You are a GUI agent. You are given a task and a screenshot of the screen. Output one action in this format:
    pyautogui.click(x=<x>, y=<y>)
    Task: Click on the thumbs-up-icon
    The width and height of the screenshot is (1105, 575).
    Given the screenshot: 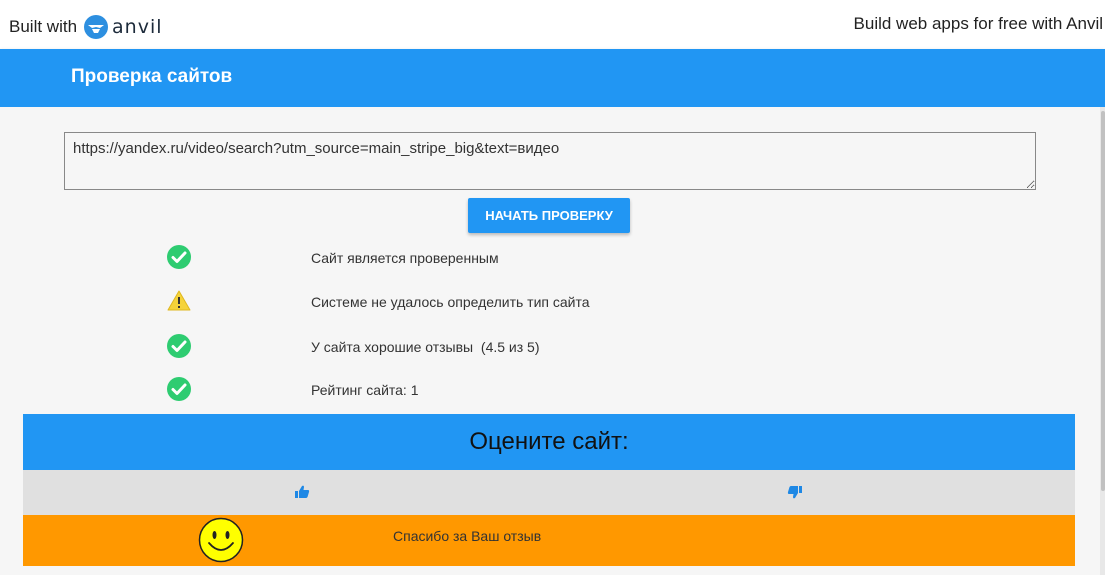 What is the action you would take?
    pyautogui.click(x=302, y=492)
    